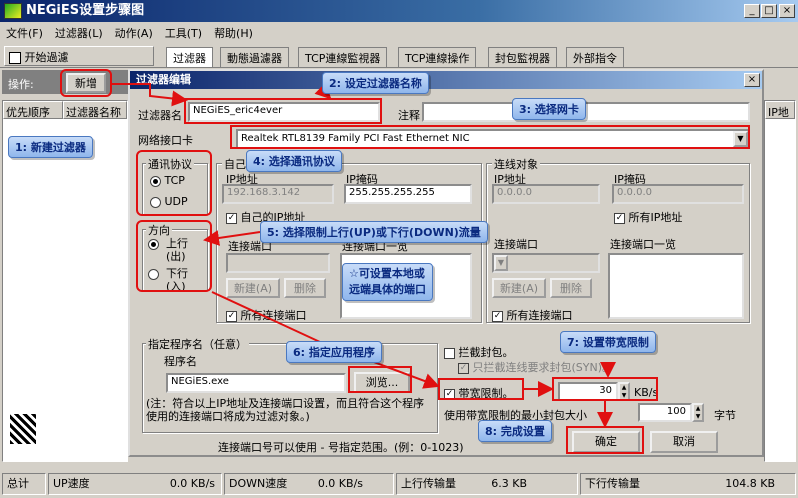 The image size is (798, 498). Describe the element at coordinates (481, 389) in the screenshot. I see `highlight-bandwidth-check` at that location.